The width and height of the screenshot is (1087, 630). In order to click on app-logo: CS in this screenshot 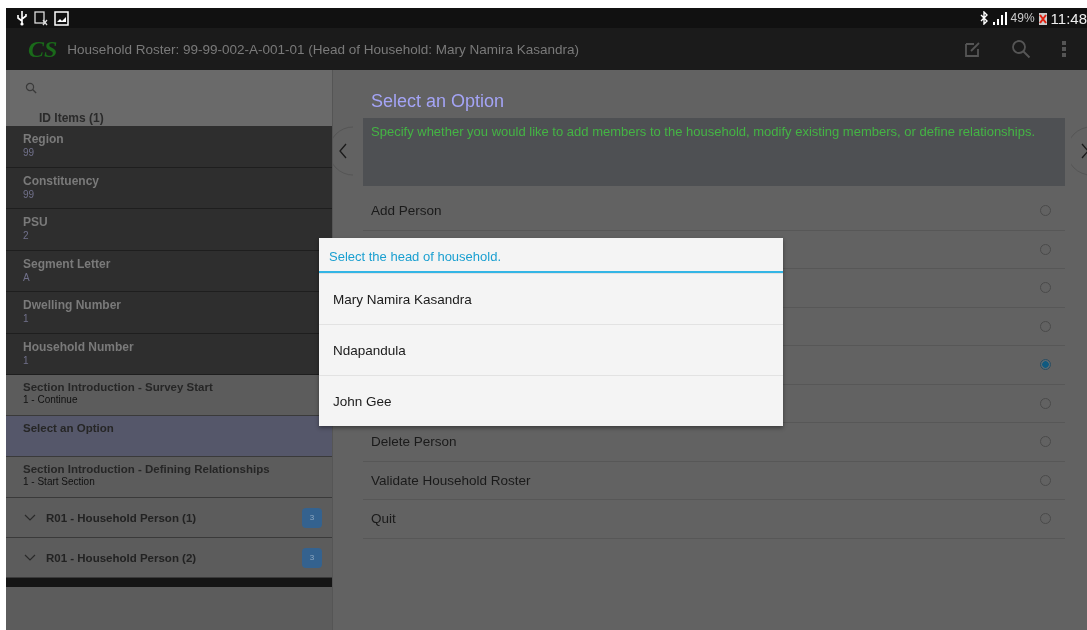, I will do `click(43, 49)`.